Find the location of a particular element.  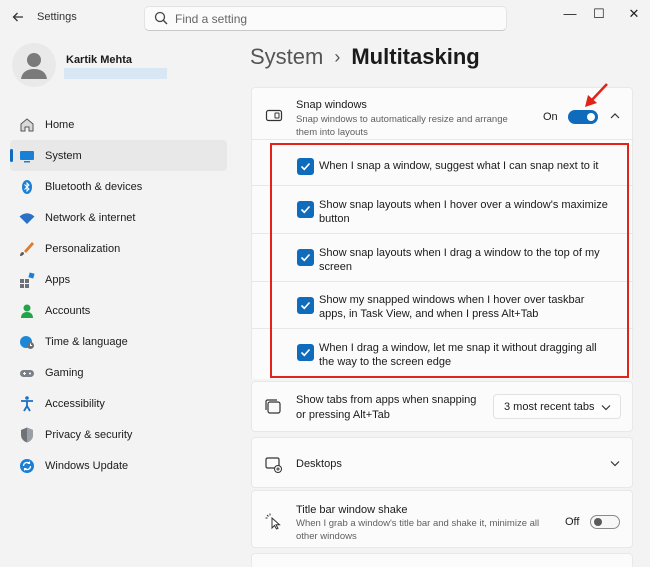

checkbox-taskbar is located at coordinates (305, 305).